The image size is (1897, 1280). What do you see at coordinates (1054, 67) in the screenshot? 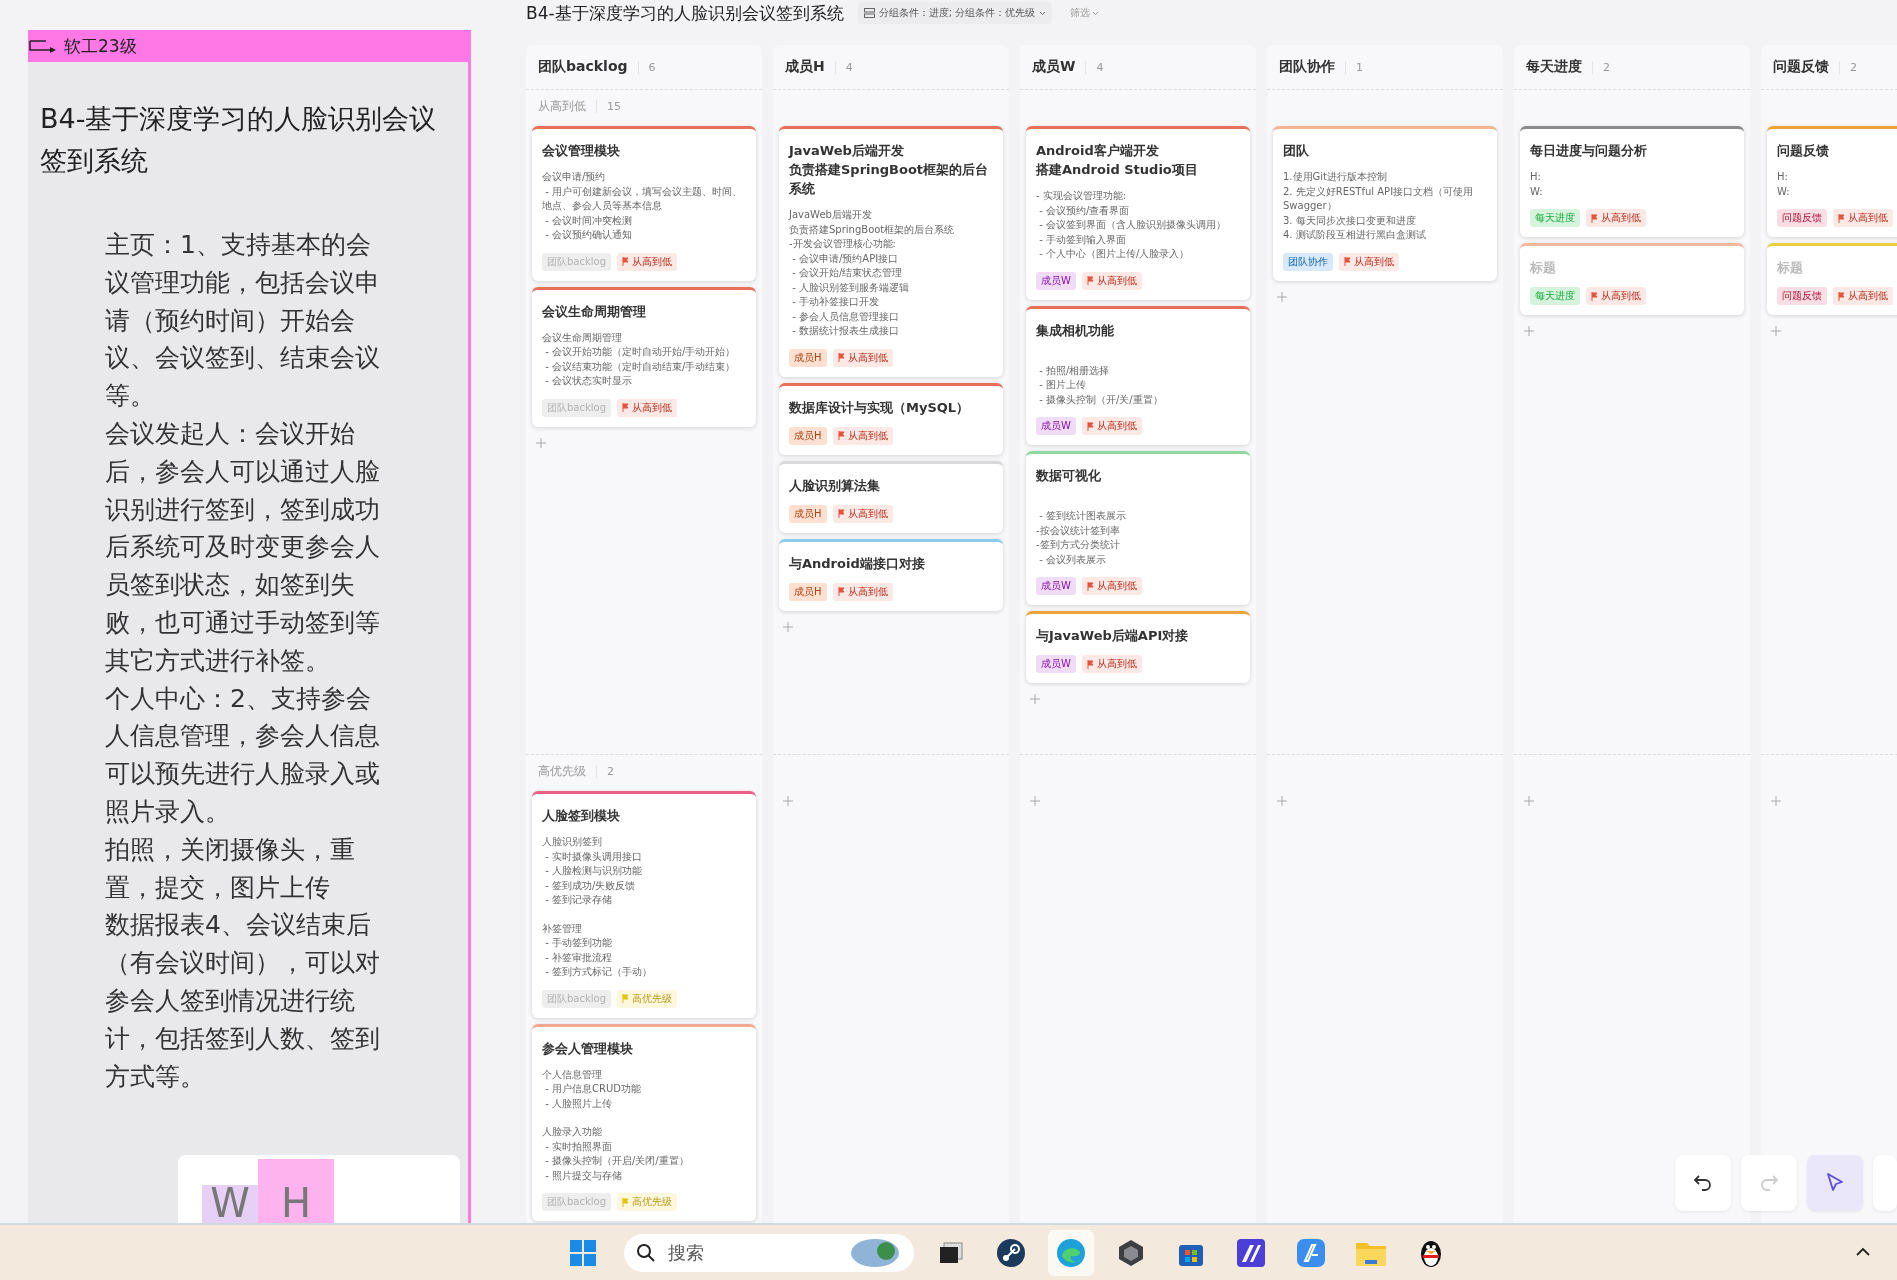
I see `column-title: 成员W` at bounding box center [1054, 67].